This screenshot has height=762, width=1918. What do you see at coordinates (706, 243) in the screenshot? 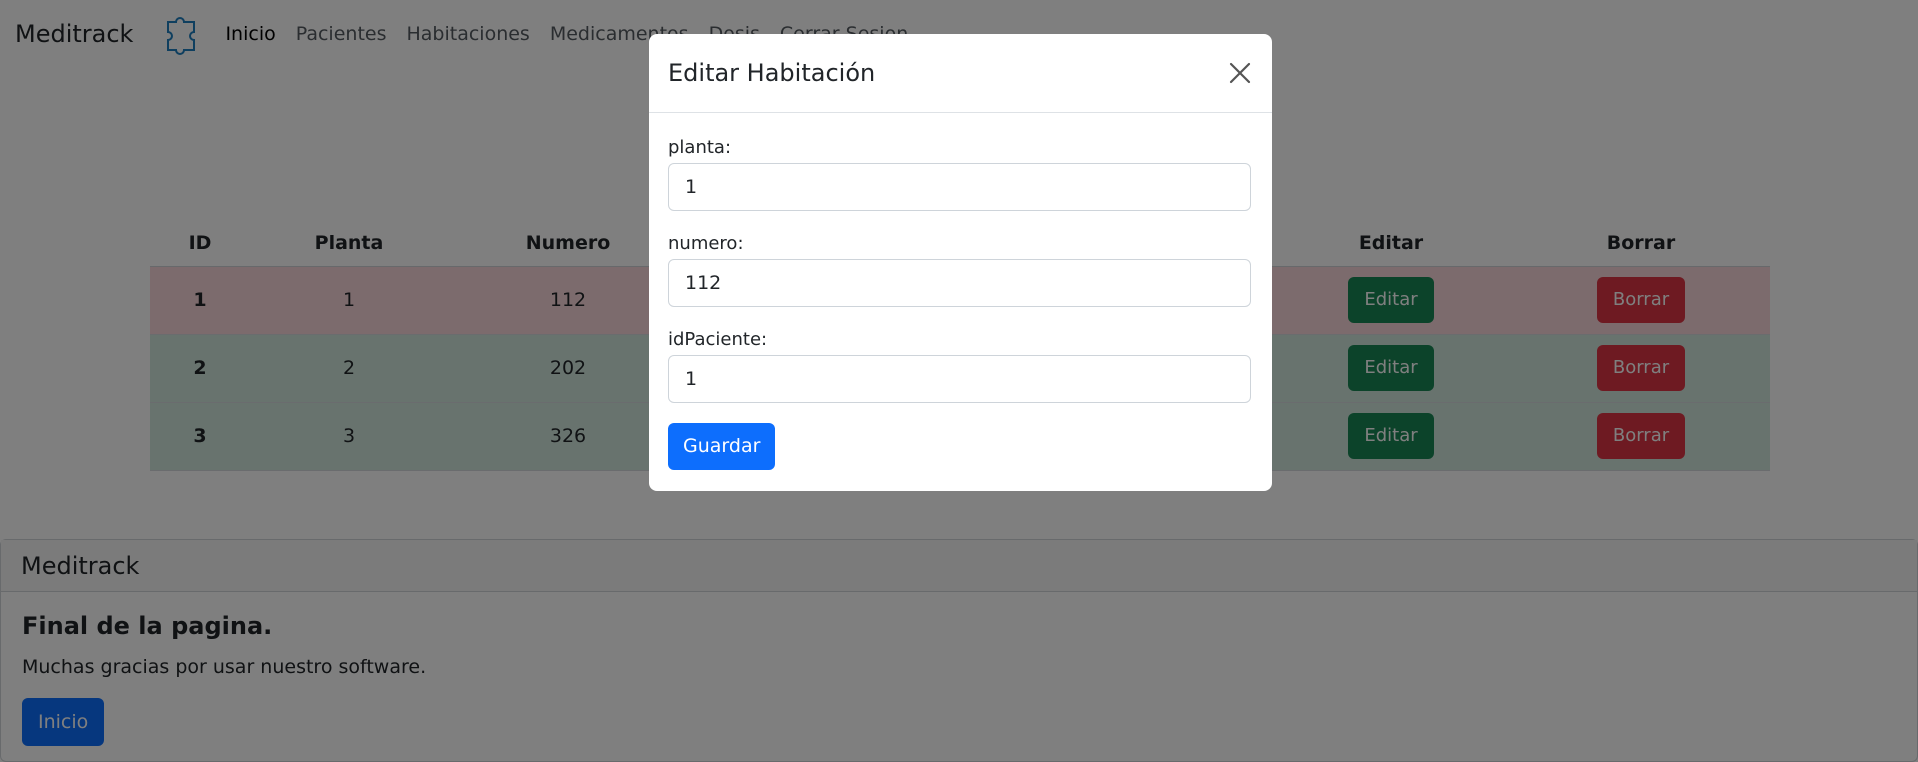
I see `numero-label: numero:` at bounding box center [706, 243].